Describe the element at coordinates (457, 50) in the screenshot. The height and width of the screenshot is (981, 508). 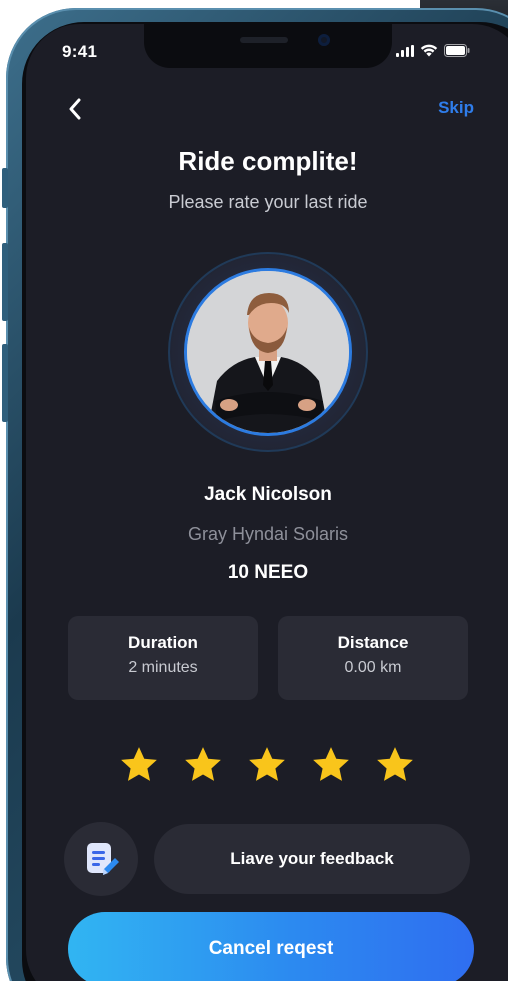
I see `battery-icon` at that location.